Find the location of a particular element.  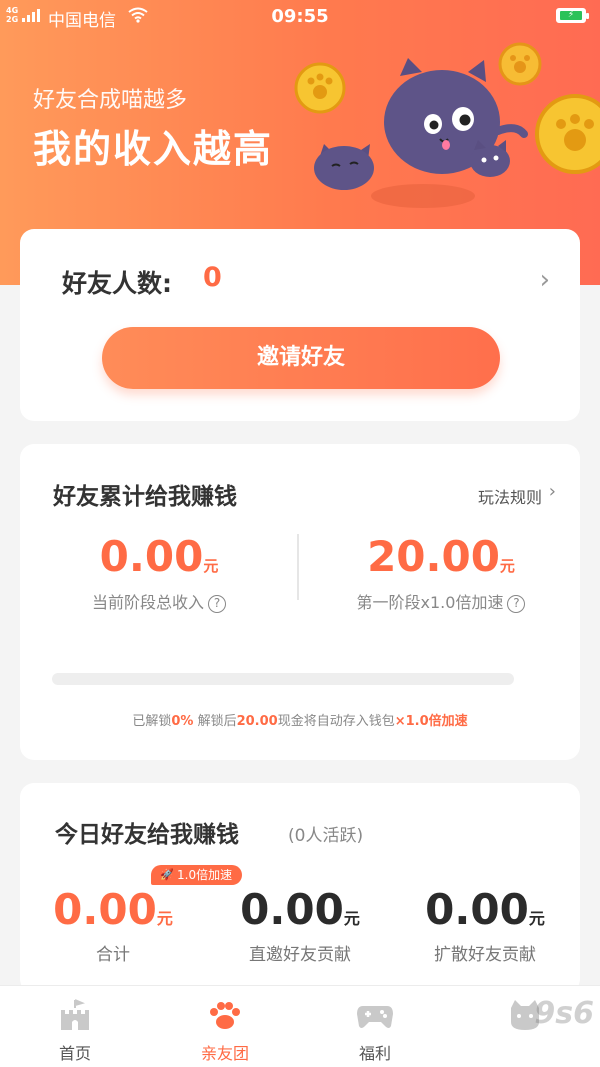

tab-home: 首页 is located at coordinates (75, 1026).